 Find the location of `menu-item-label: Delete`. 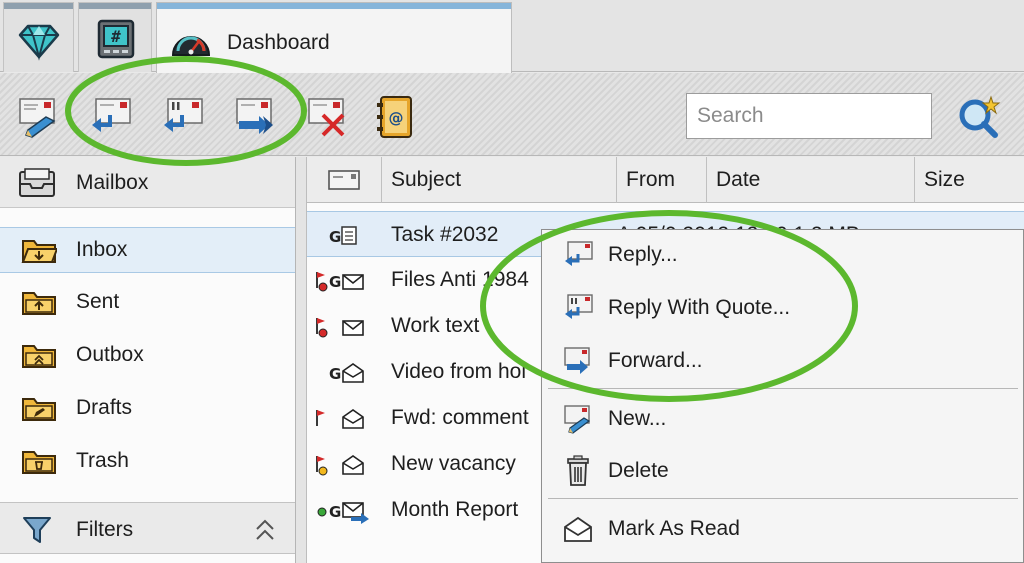

menu-item-label: Delete is located at coordinates (638, 470).